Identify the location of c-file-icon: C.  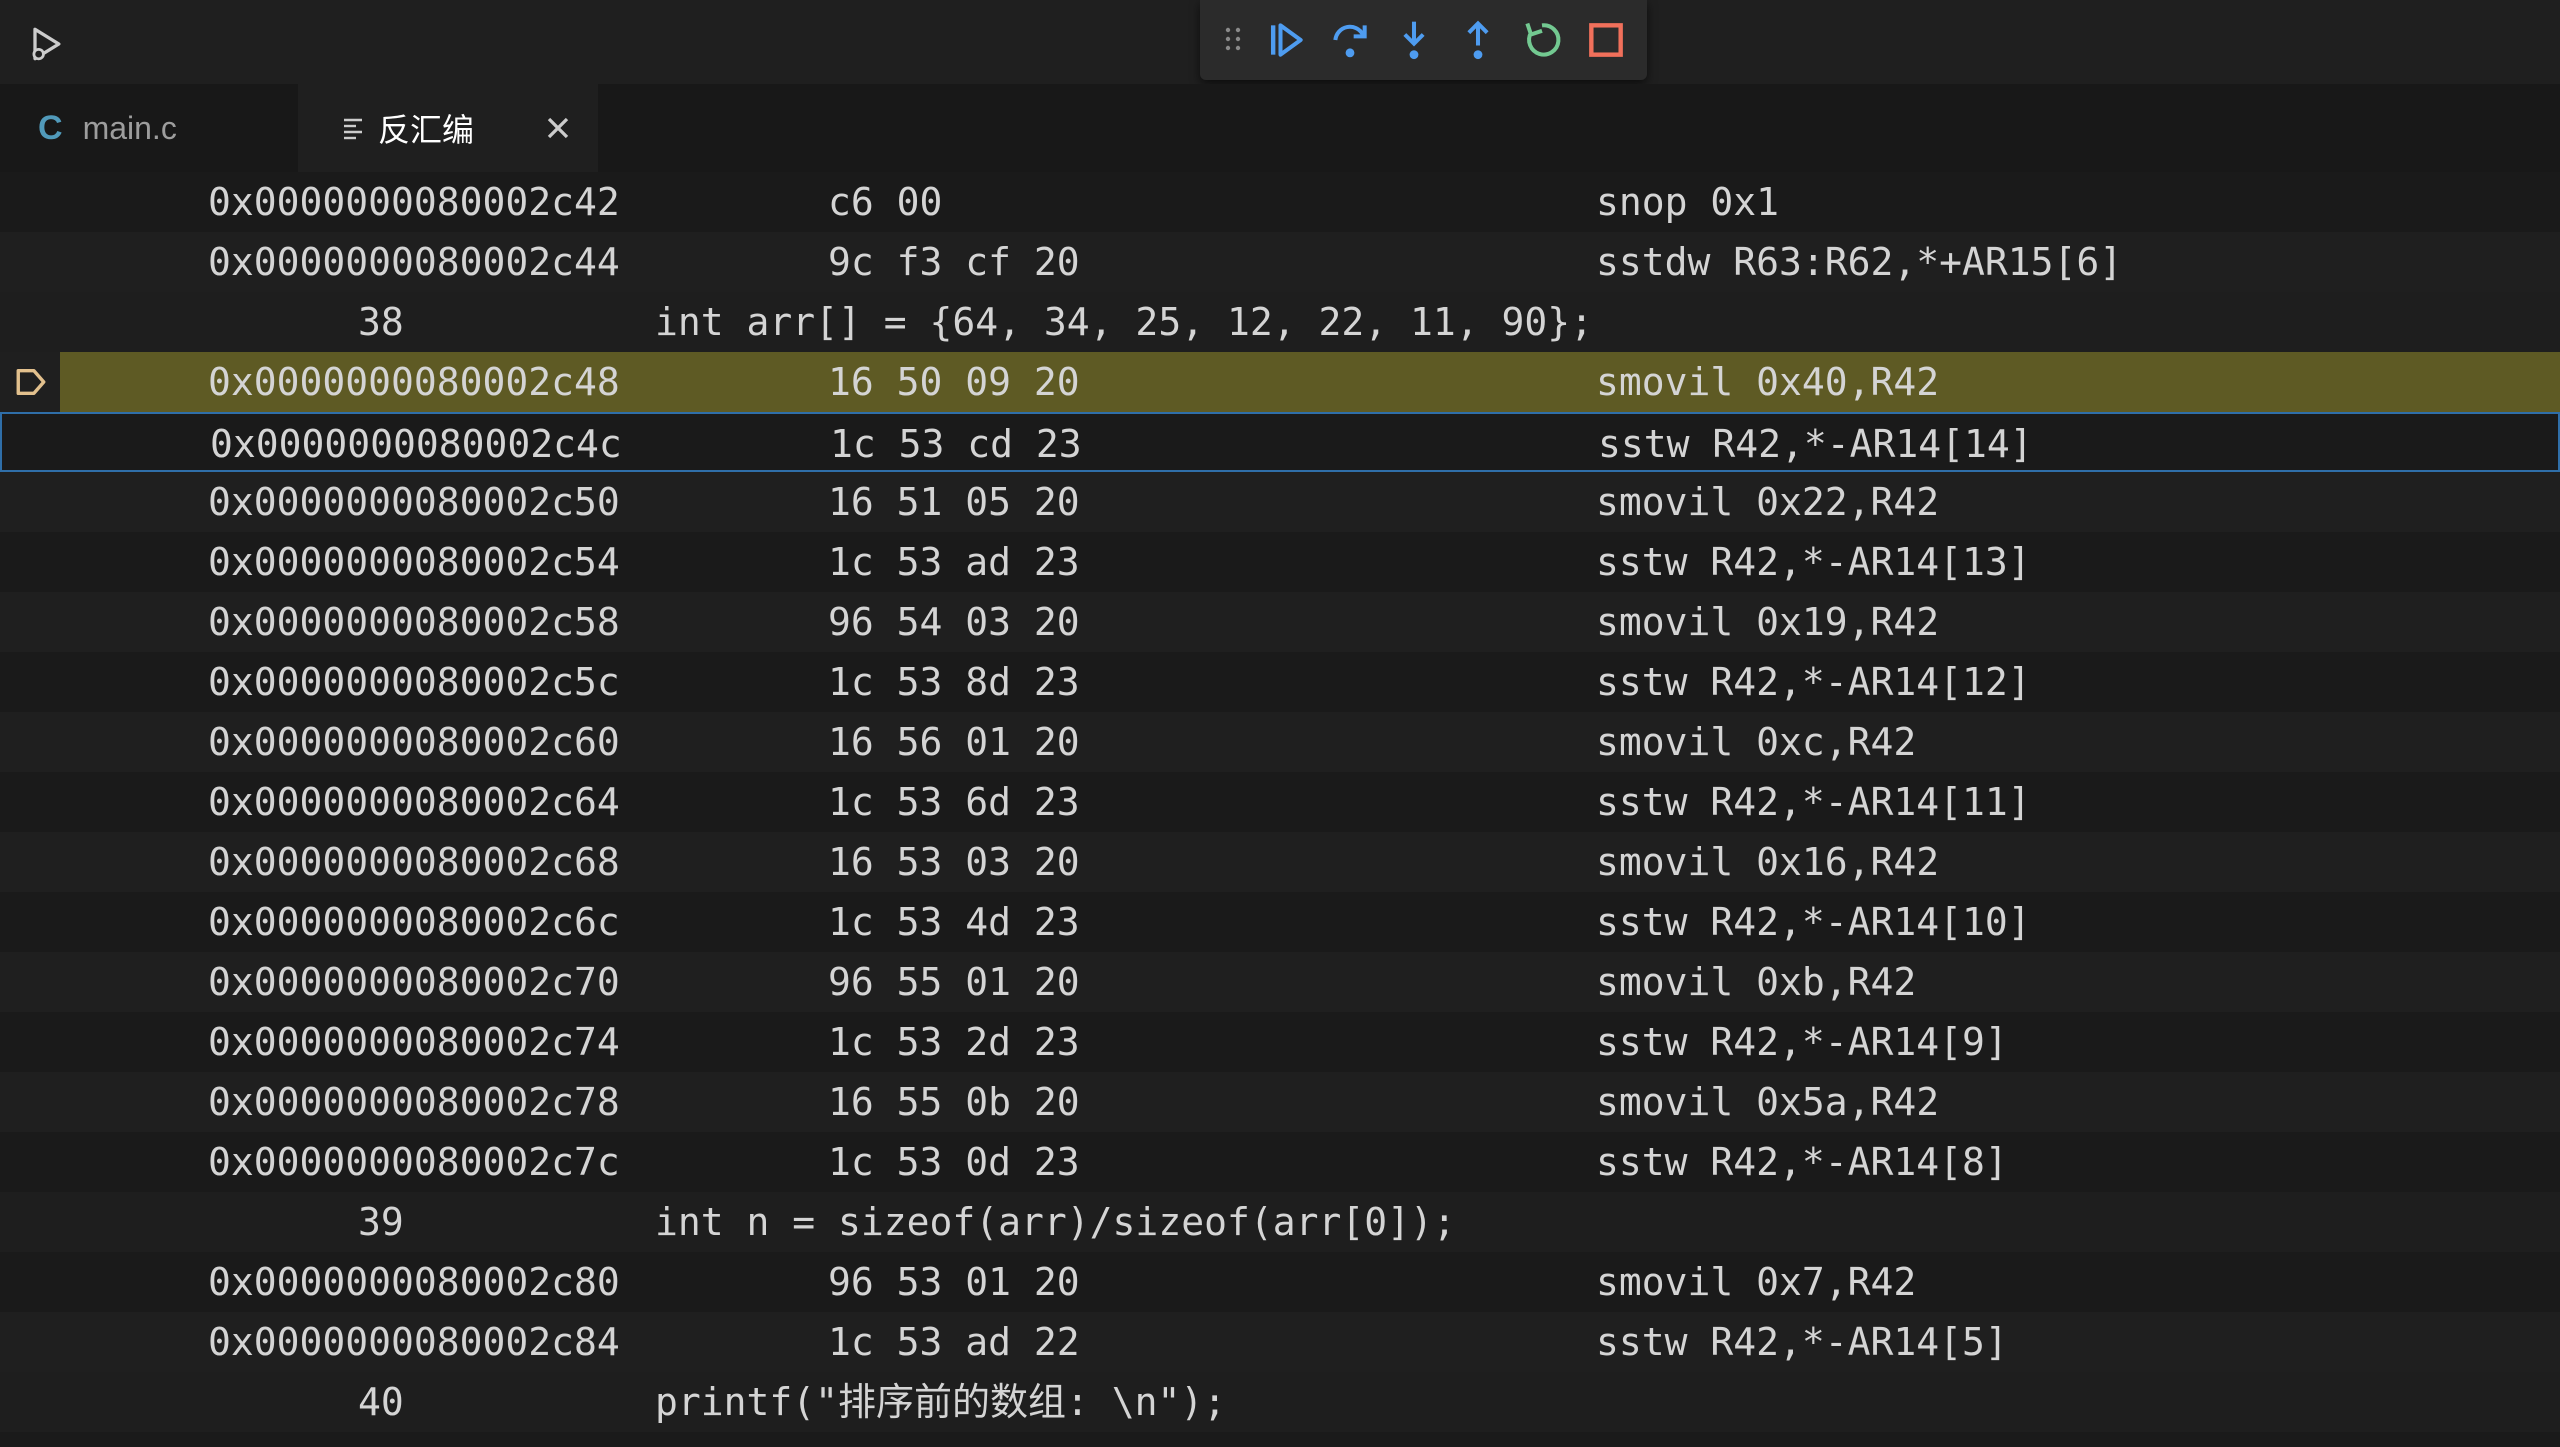
(50, 127).